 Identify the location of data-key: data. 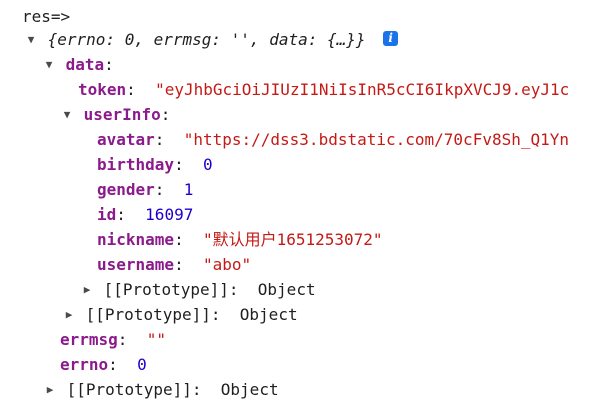
(85, 64).